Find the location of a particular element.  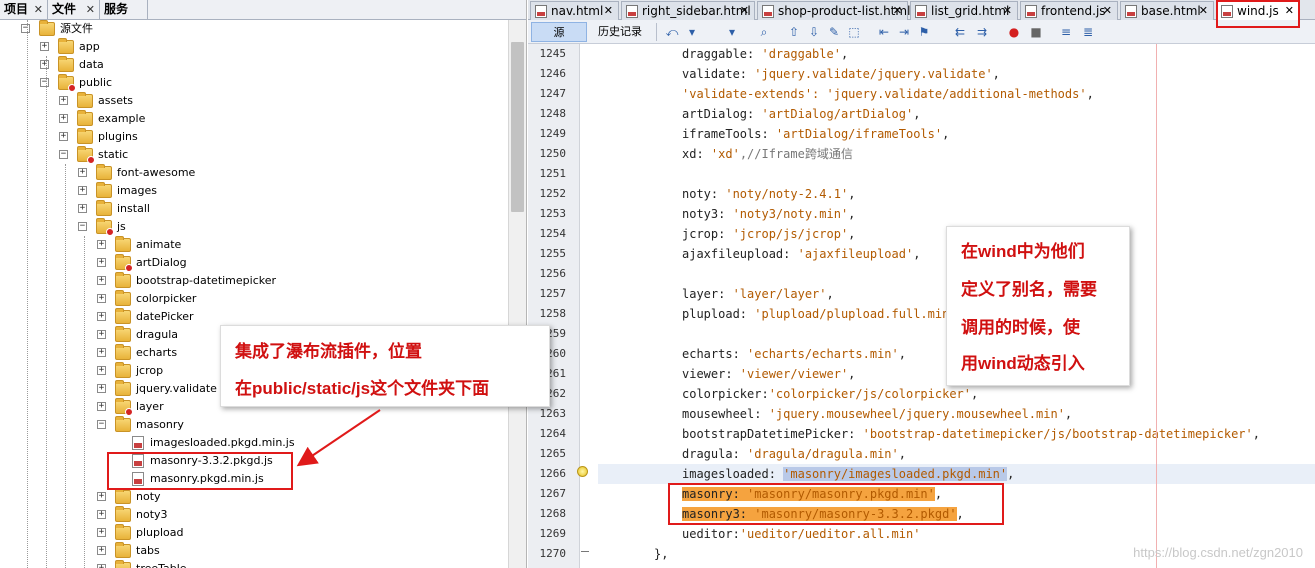

annotation-arrow is located at coordinates (338, 438).